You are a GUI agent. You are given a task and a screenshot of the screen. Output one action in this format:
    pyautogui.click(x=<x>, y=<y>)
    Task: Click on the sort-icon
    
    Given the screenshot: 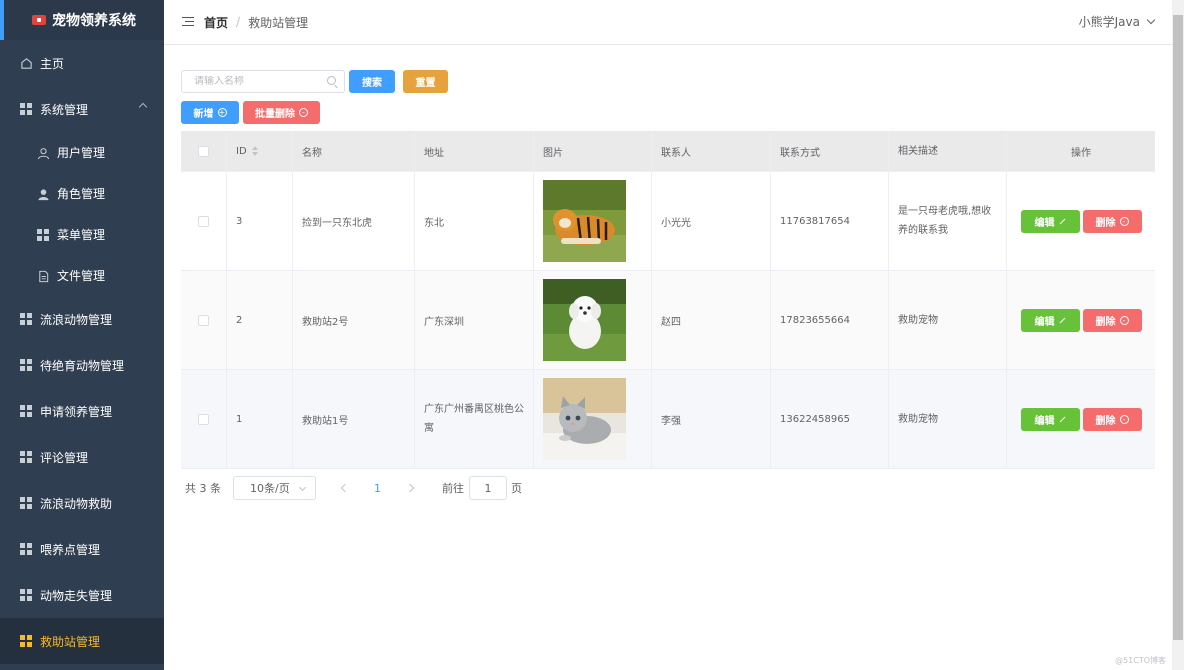 What is the action you would take?
    pyautogui.click(x=254, y=151)
    